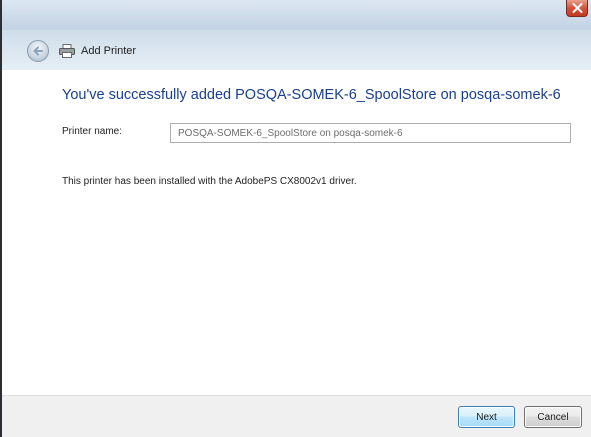  I want to click on printer-name-label: Printer name:, so click(92, 131).